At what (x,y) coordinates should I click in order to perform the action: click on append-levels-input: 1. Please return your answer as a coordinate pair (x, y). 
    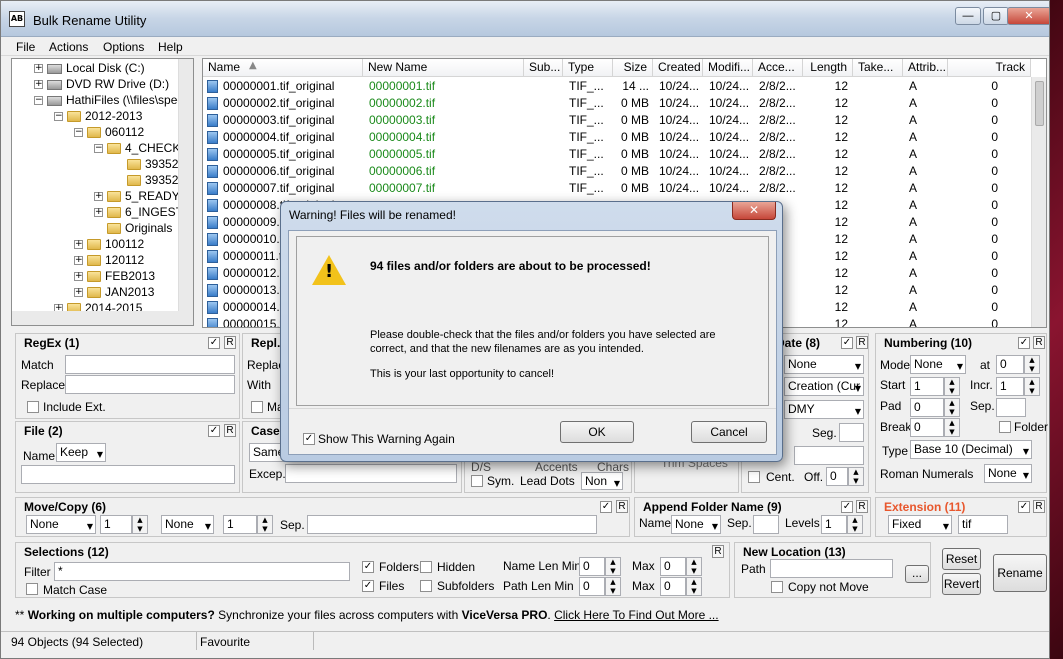
    Looking at the image, I should click on (834, 524).